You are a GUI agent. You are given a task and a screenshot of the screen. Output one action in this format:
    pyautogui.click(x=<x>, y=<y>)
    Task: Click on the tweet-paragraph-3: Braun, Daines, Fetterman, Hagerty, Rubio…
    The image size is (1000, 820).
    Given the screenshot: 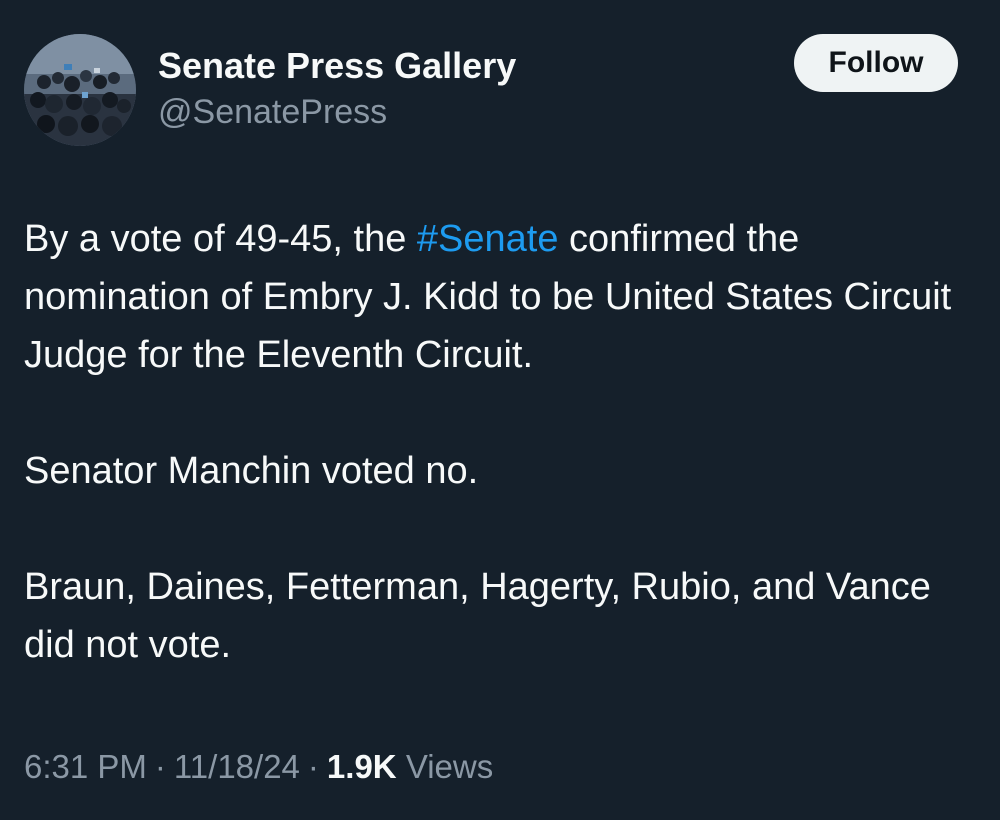 What is the action you would take?
    pyautogui.click(x=477, y=616)
    